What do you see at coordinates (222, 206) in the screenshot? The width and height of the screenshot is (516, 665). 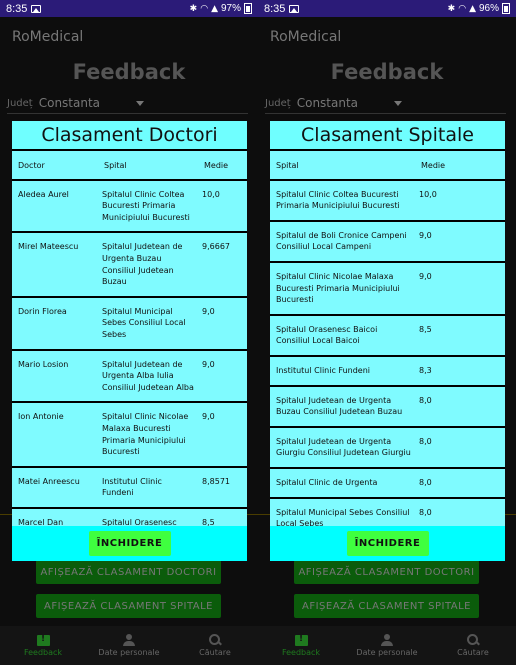 I see `average-score: 10,0` at bounding box center [222, 206].